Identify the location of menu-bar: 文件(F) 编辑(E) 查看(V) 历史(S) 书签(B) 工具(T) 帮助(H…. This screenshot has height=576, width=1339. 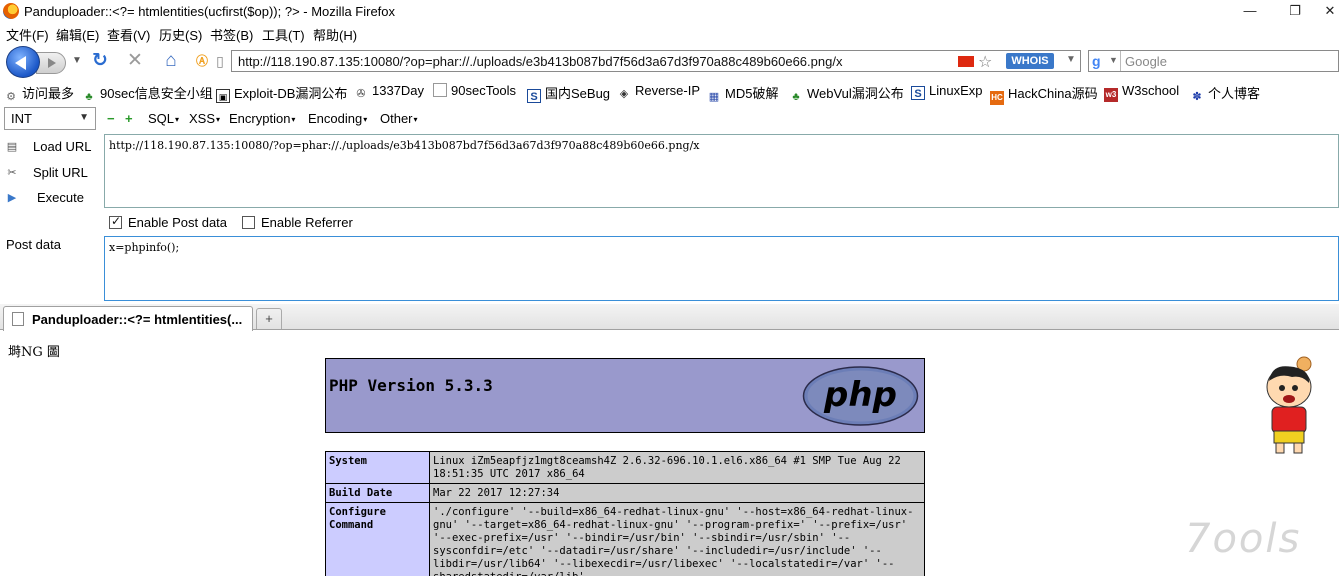
(669, 33).